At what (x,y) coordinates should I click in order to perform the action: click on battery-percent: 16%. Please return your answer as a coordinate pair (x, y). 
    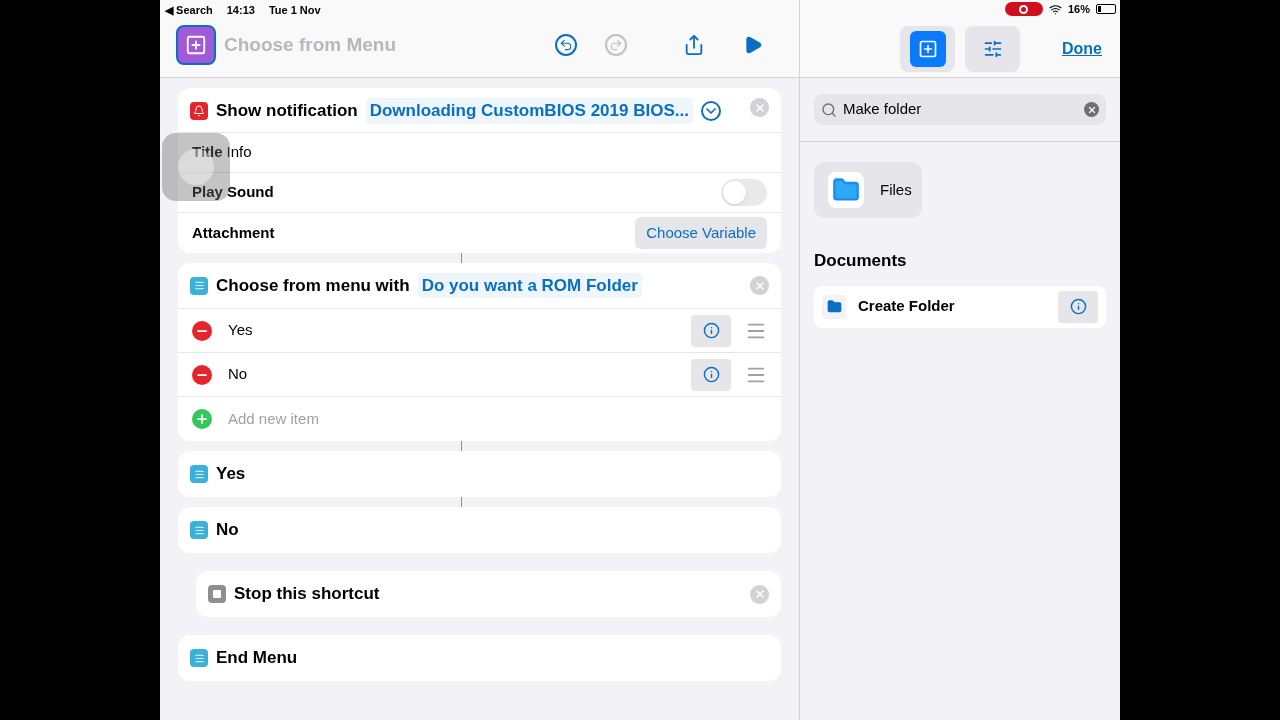
    Looking at the image, I should click on (1078, 9).